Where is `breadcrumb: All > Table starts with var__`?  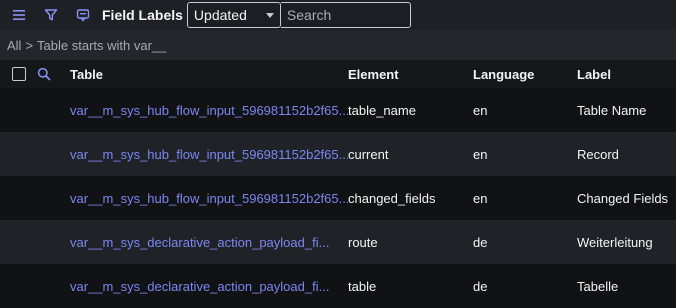 breadcrumb: All > Table starts with var__ is located at coordinates (338, 45).